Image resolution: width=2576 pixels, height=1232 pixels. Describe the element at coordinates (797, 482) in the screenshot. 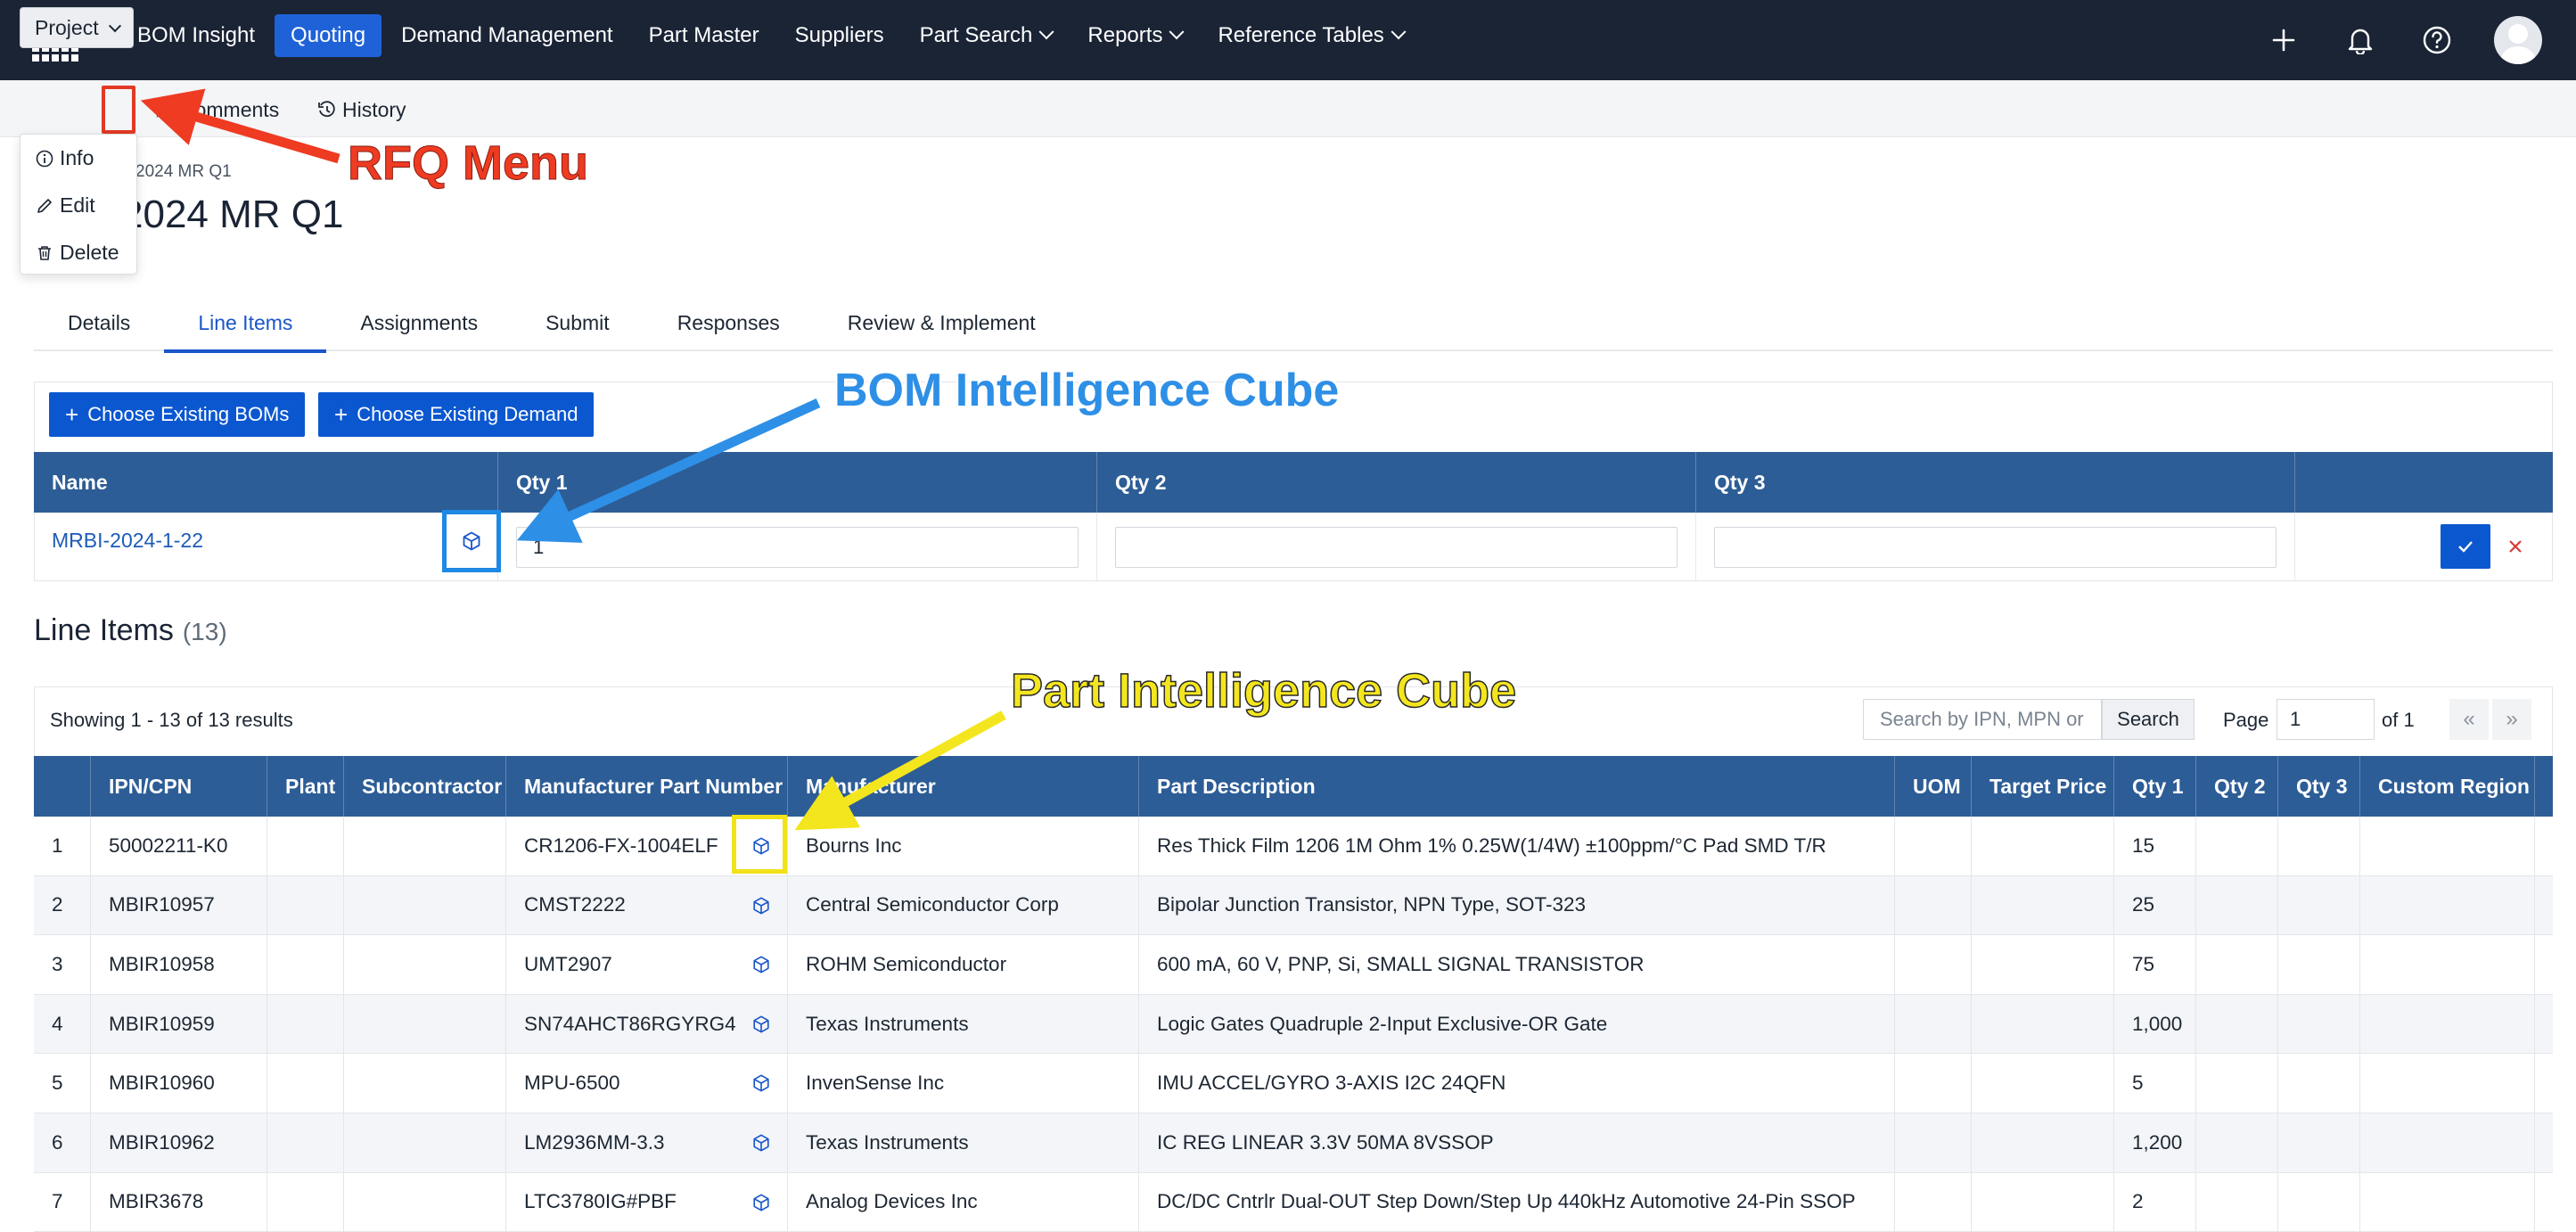

I see `column-header-qty1: Qty 1` at that location.